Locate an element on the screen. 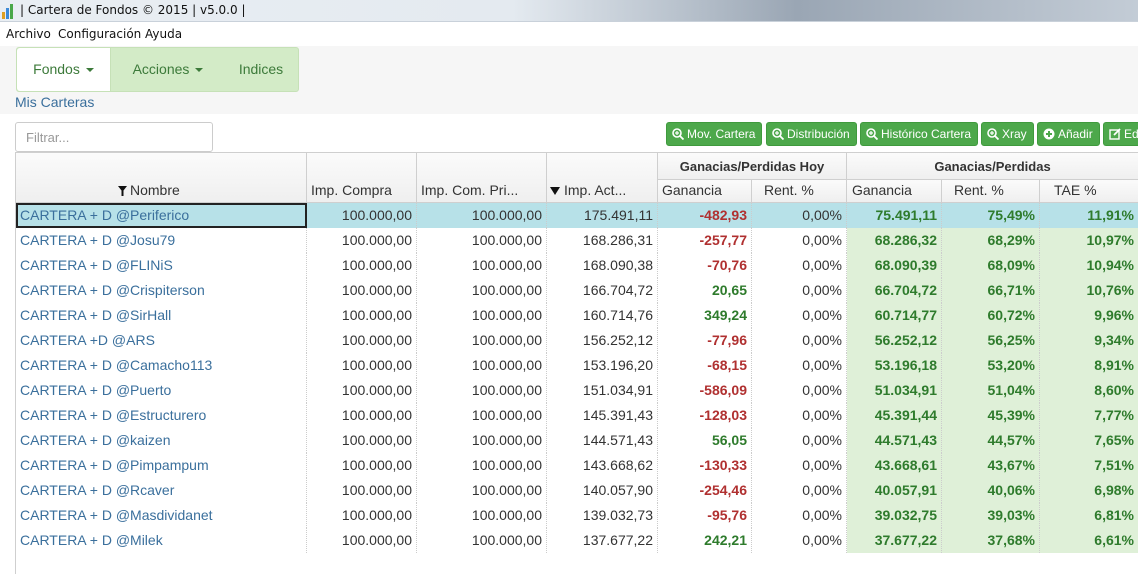  cell-rent-total: 44,57% is located at coordinates (991, 440).